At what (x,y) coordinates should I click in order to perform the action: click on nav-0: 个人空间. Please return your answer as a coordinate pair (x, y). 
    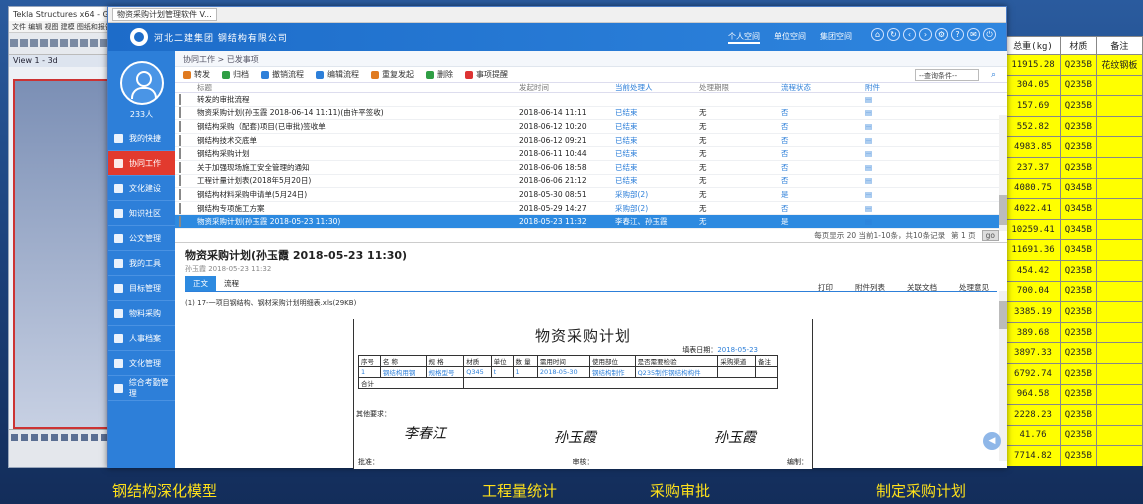
    Looking at the image, I should click on (744, 37).